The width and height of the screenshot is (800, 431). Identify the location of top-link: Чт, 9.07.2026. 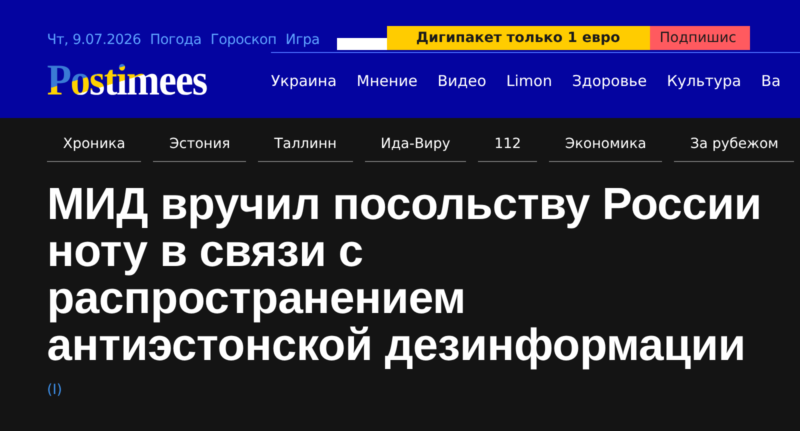
(94, 41).